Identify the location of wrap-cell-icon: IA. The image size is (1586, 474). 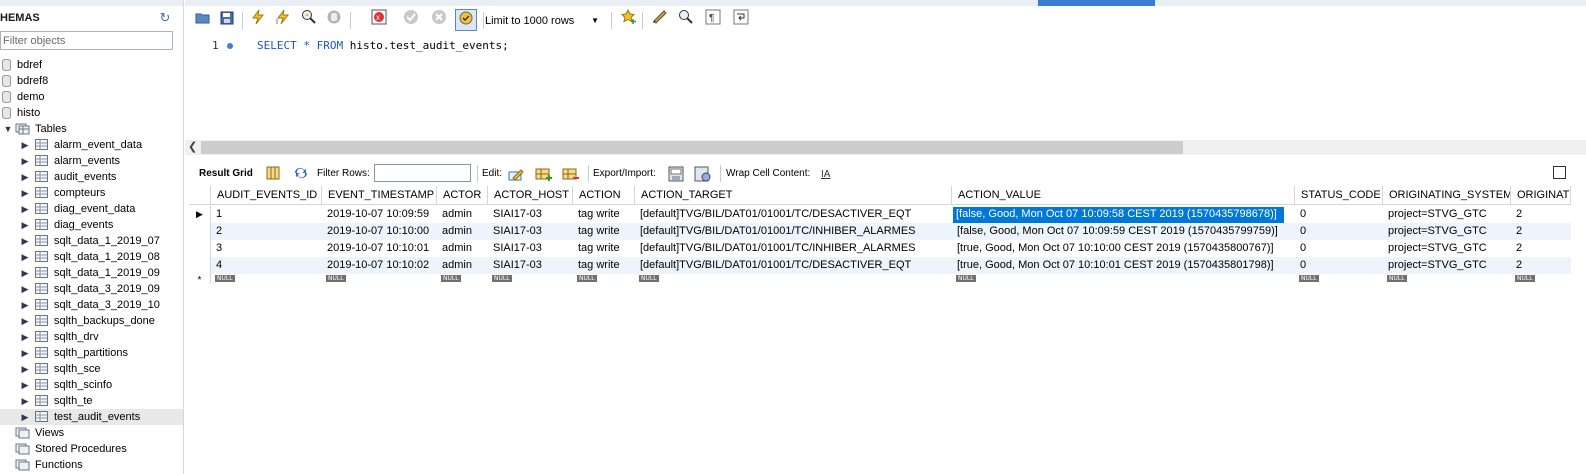
(827, 174).